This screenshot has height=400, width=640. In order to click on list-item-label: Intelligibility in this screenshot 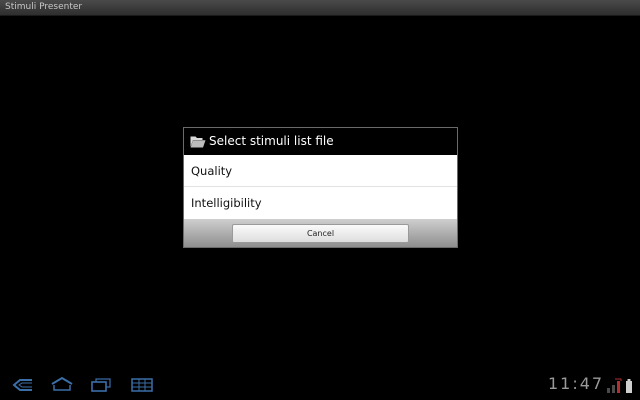, I will do `click(226, 203)`.